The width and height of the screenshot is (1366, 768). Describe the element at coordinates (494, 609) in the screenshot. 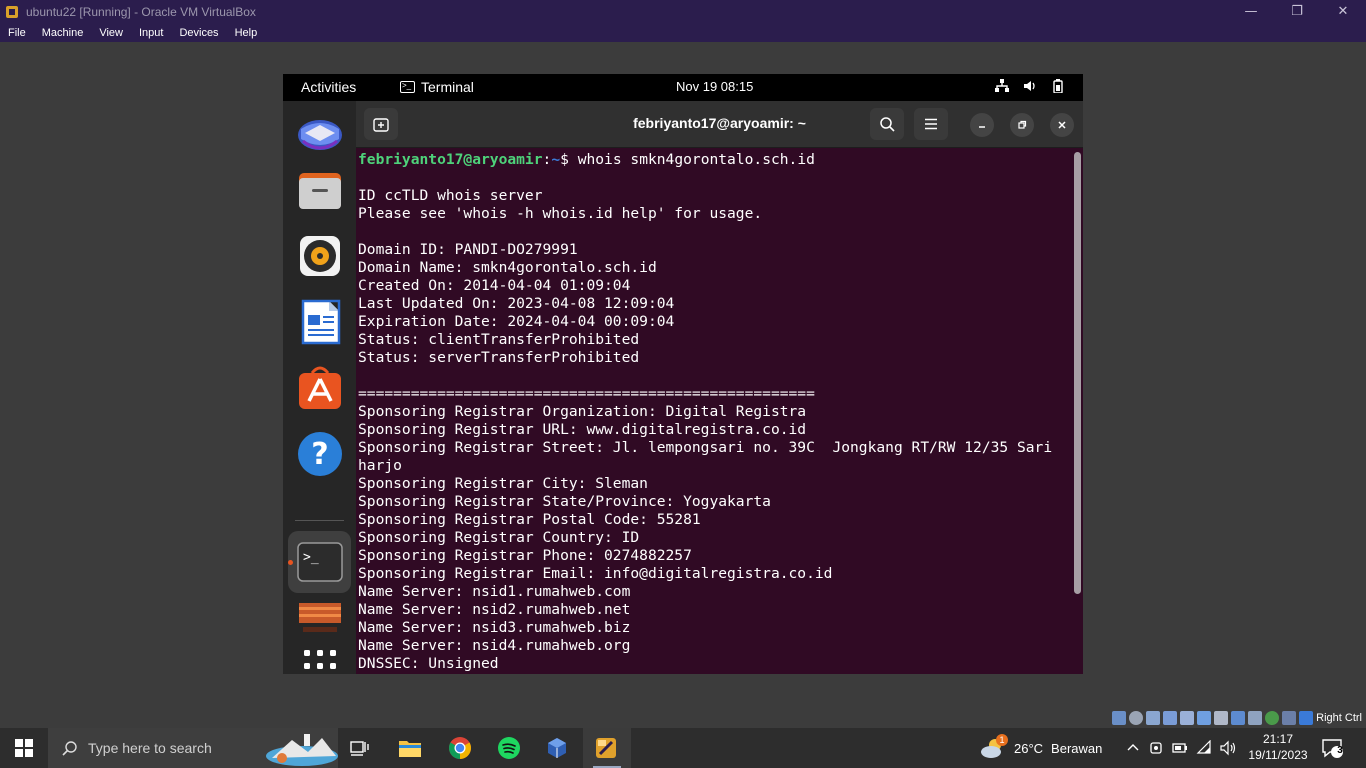

I see `output-line: Name Server: nsid2.rumahweb.net` at that location.